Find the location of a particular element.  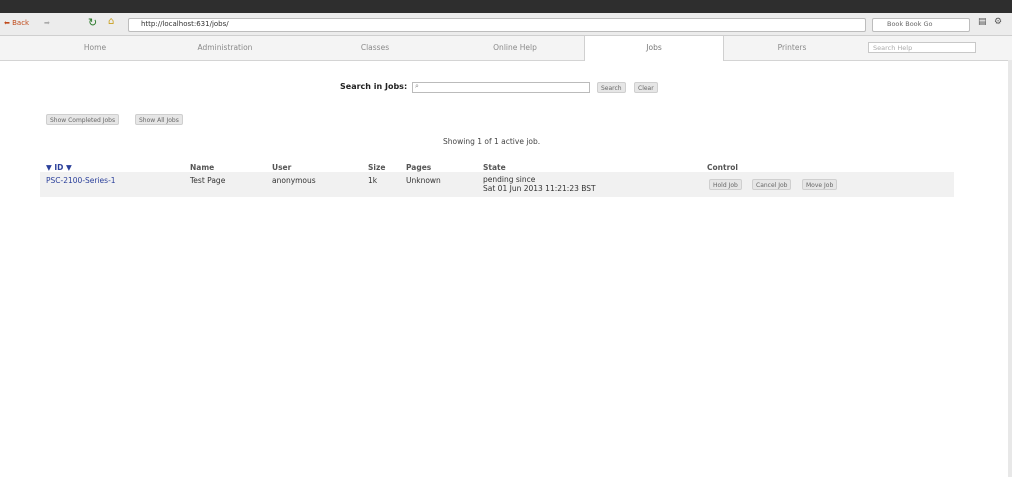

search-label: Search in Jobs: is located at coordinates (374, 86).